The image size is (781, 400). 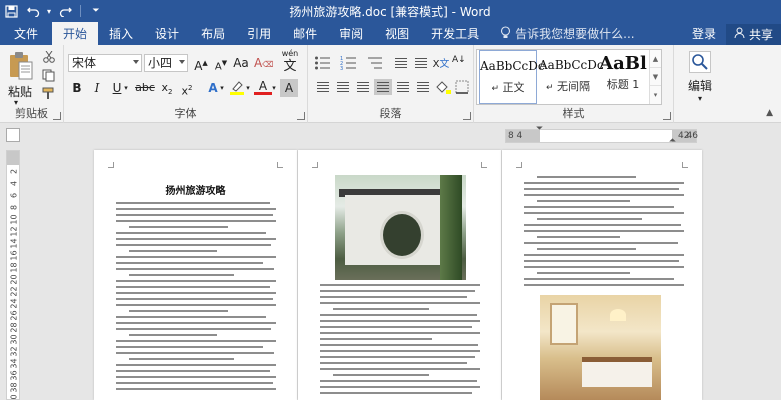 I want to click on vertical-ruler: 2 4 6 8 10 12 14 16 18 20 22 24 26 28 30 32 34 36 38 40, so click(x=13, y=275).